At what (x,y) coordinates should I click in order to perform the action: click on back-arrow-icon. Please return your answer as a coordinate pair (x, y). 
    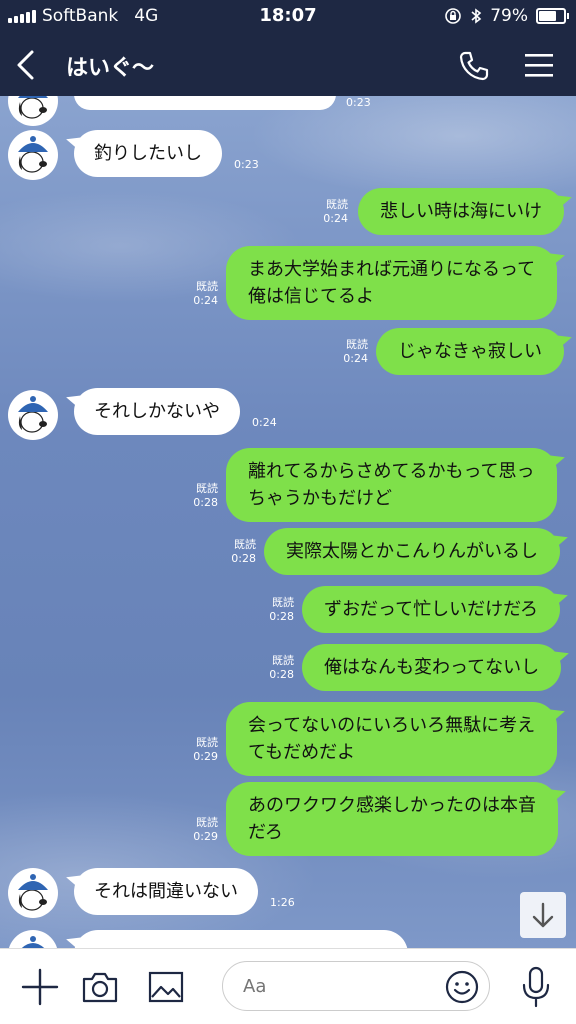
    Looking at the image, I should click on (27, 65).